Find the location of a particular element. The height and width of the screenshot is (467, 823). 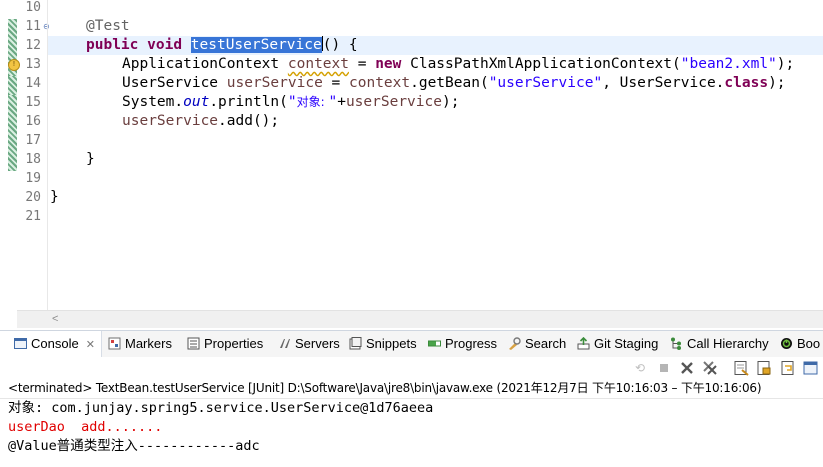

progress-icon is located at coordinates (434, 343).